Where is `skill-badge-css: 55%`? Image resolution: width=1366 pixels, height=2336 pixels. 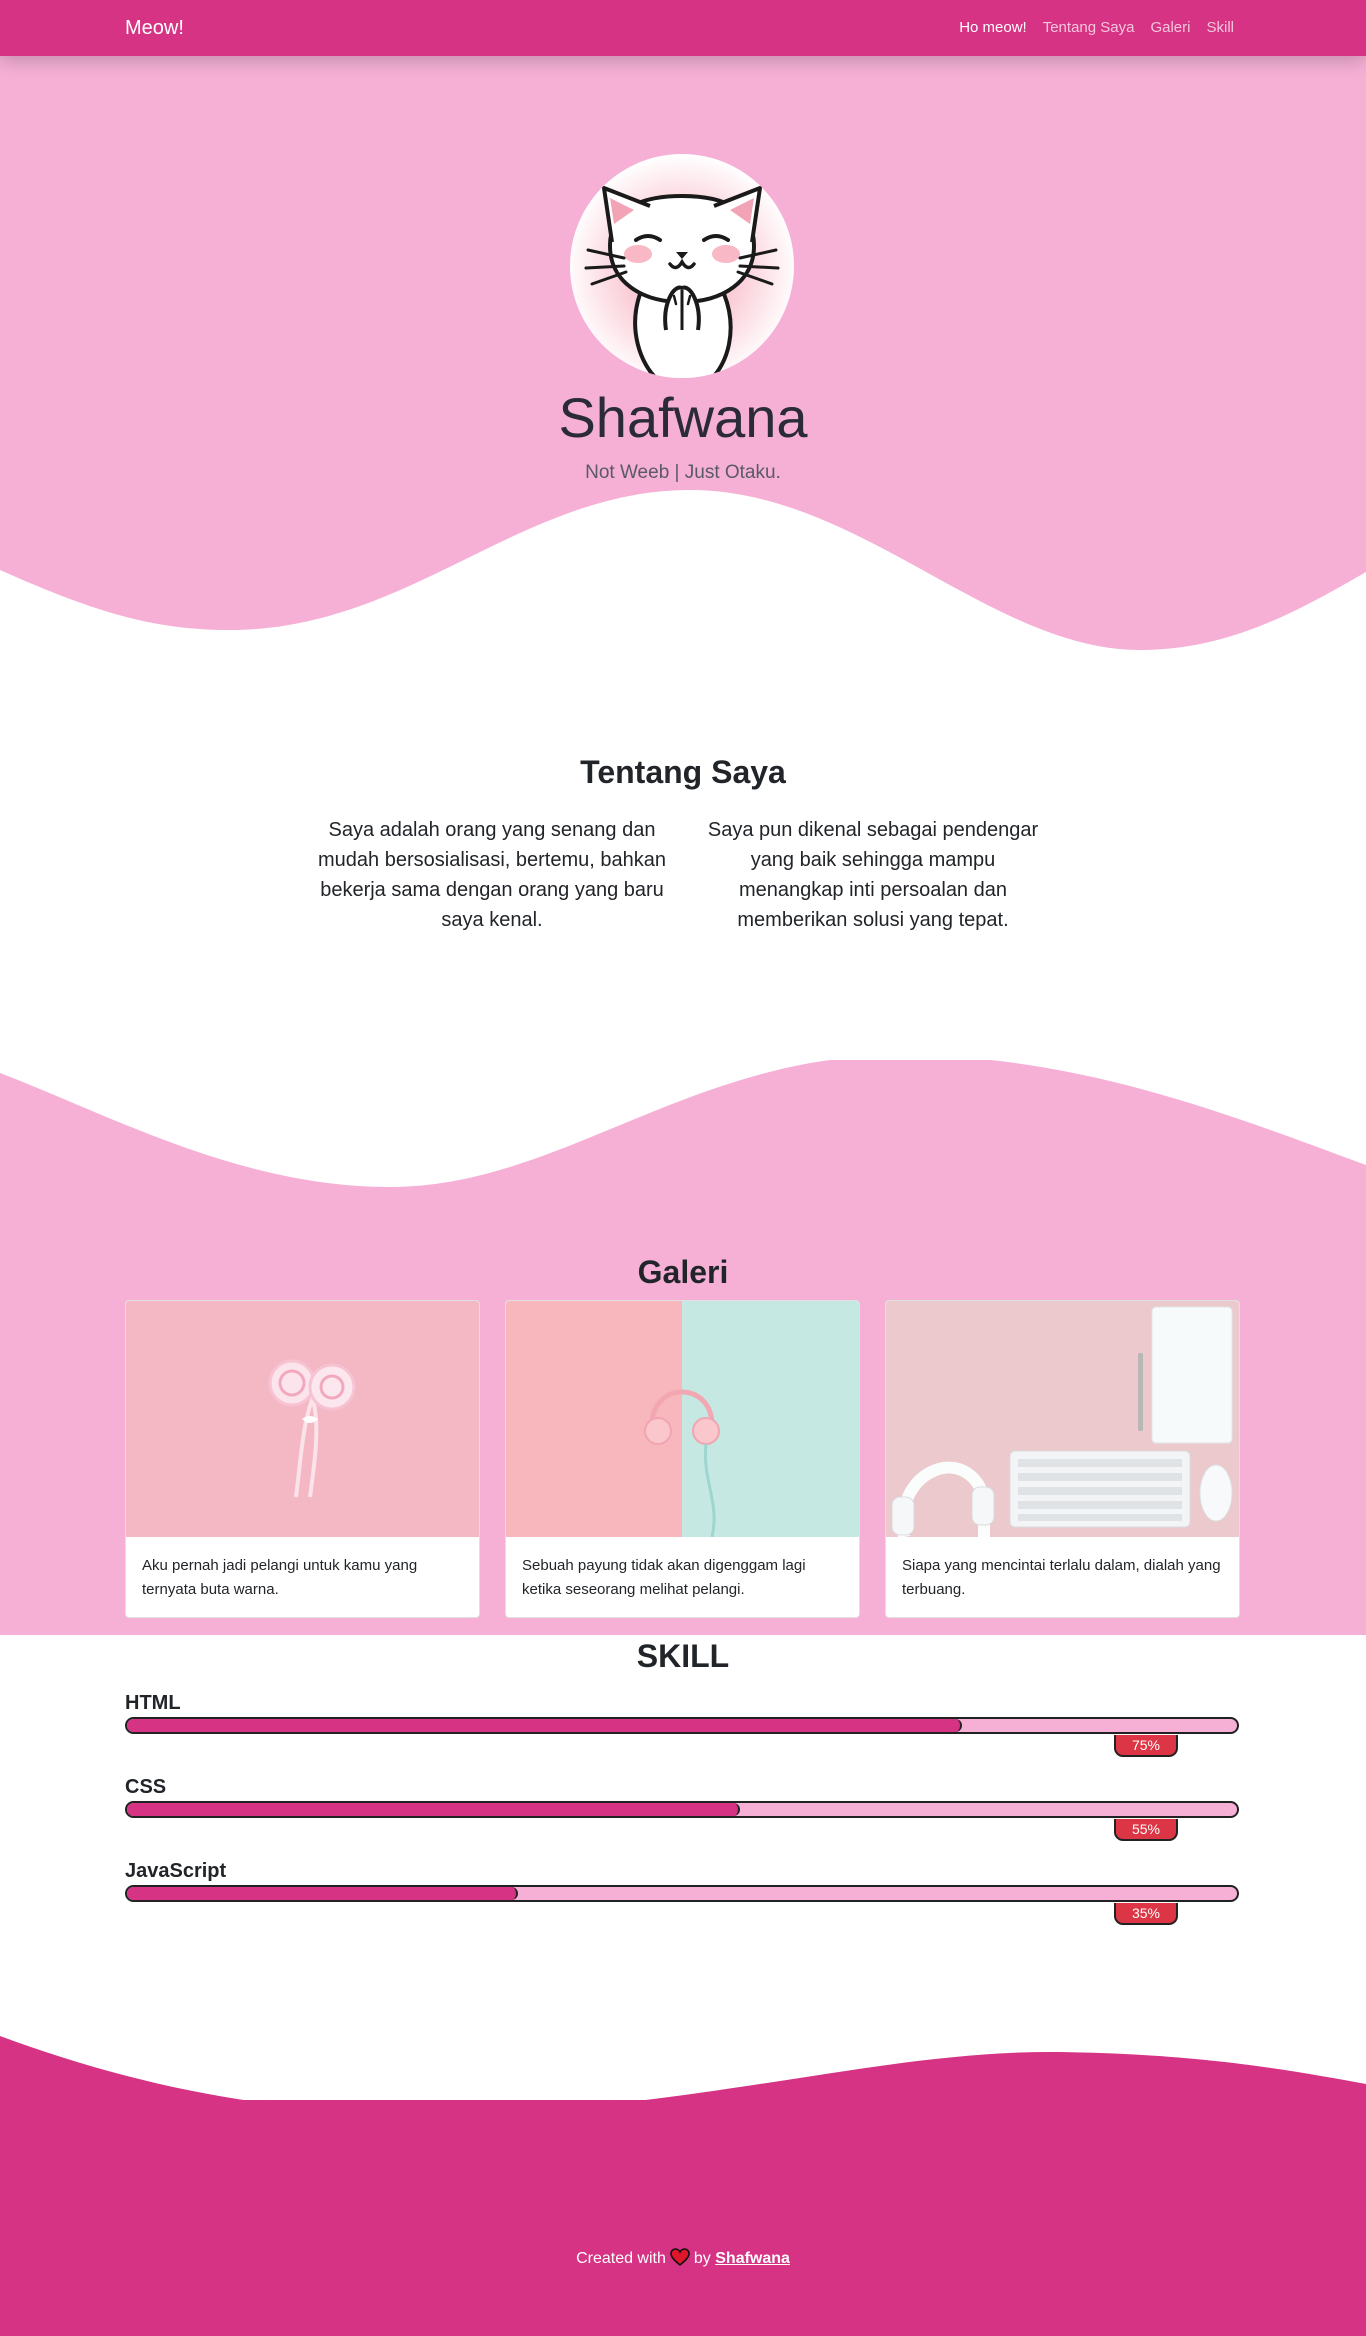 skill-badge-css: 55% is located at coordinates (1146, 1830).